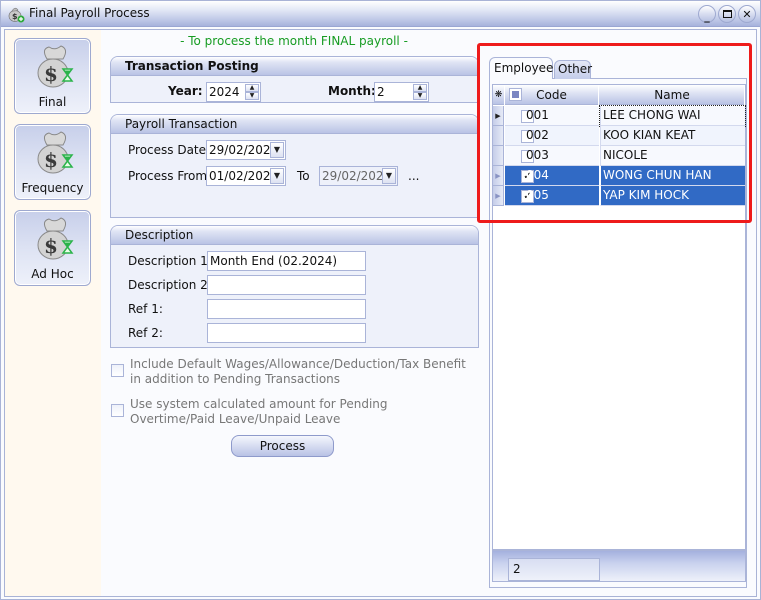 Image resolution: width=761 pixels, height=600 pixels. What do you see at coordinates (552, 196) in the screenshot?
I see `code-cell: ✓ 005` at bounding box center [552, 196].